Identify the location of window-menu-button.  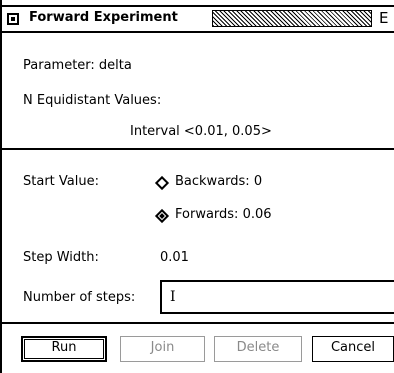
(13, 19).